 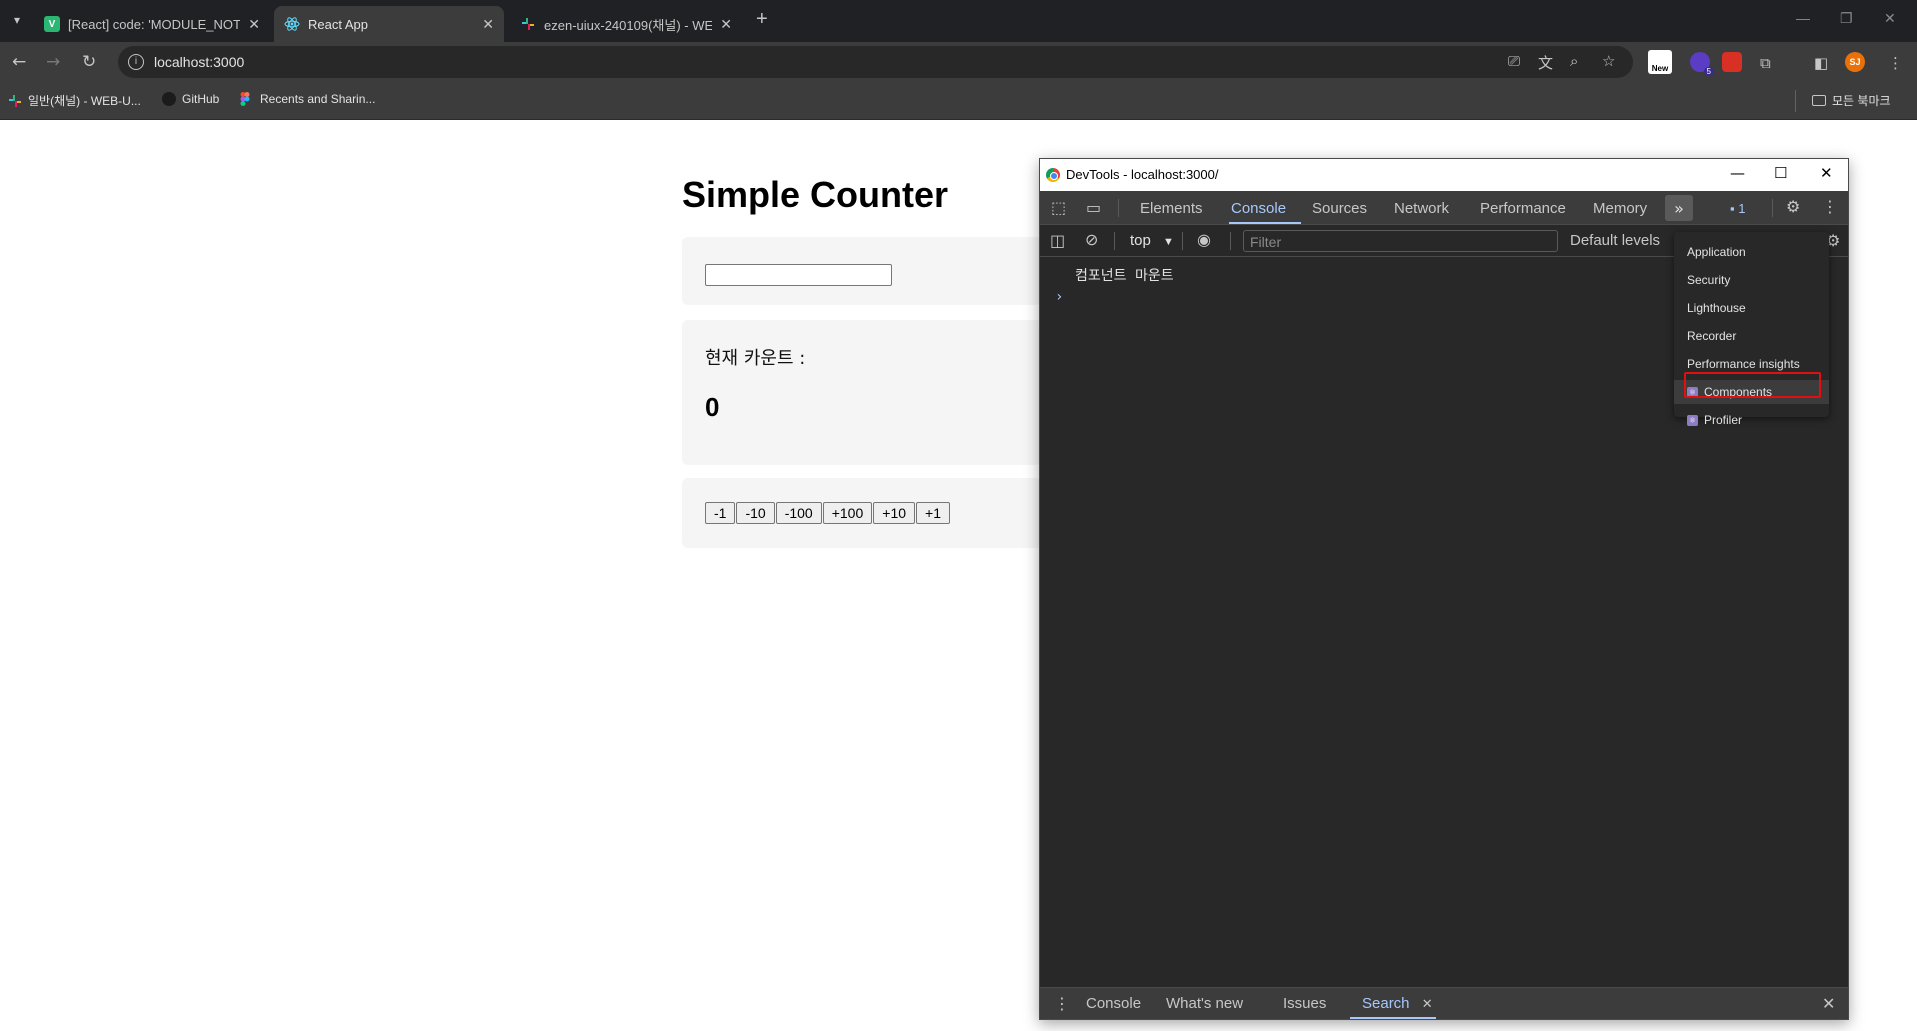 I want to click on translate-icon: 文, so click(x=1545, y=62).